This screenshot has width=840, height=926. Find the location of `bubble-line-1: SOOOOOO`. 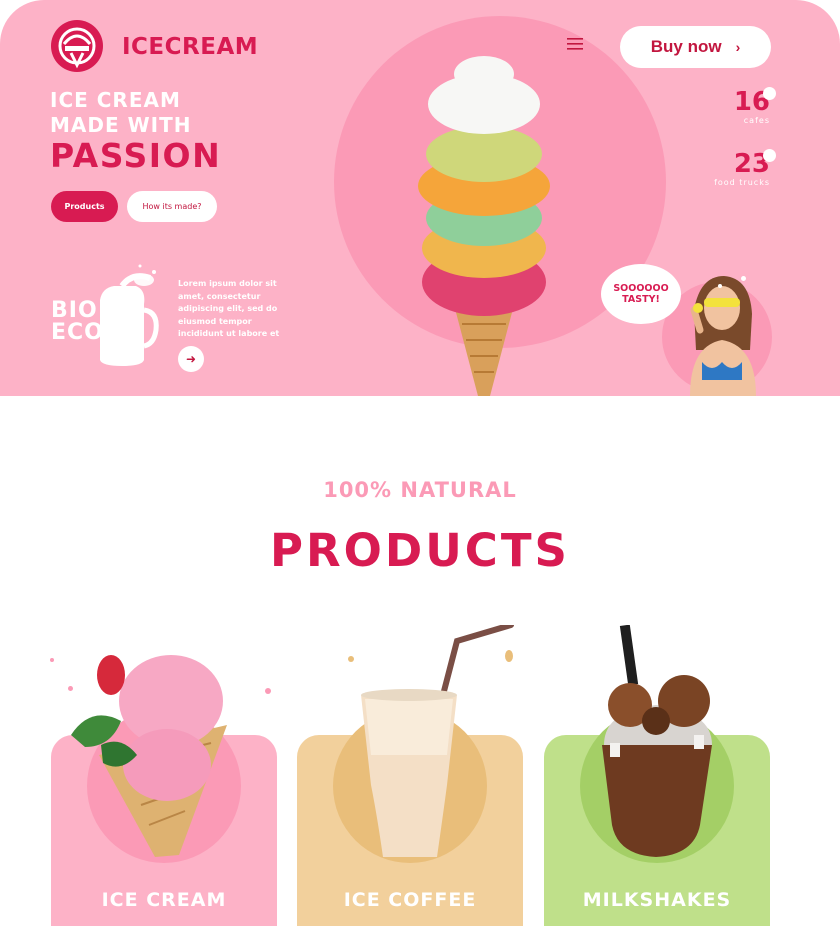

bubble-line-1: SOOOOOO is located at coordinates (641, 288).